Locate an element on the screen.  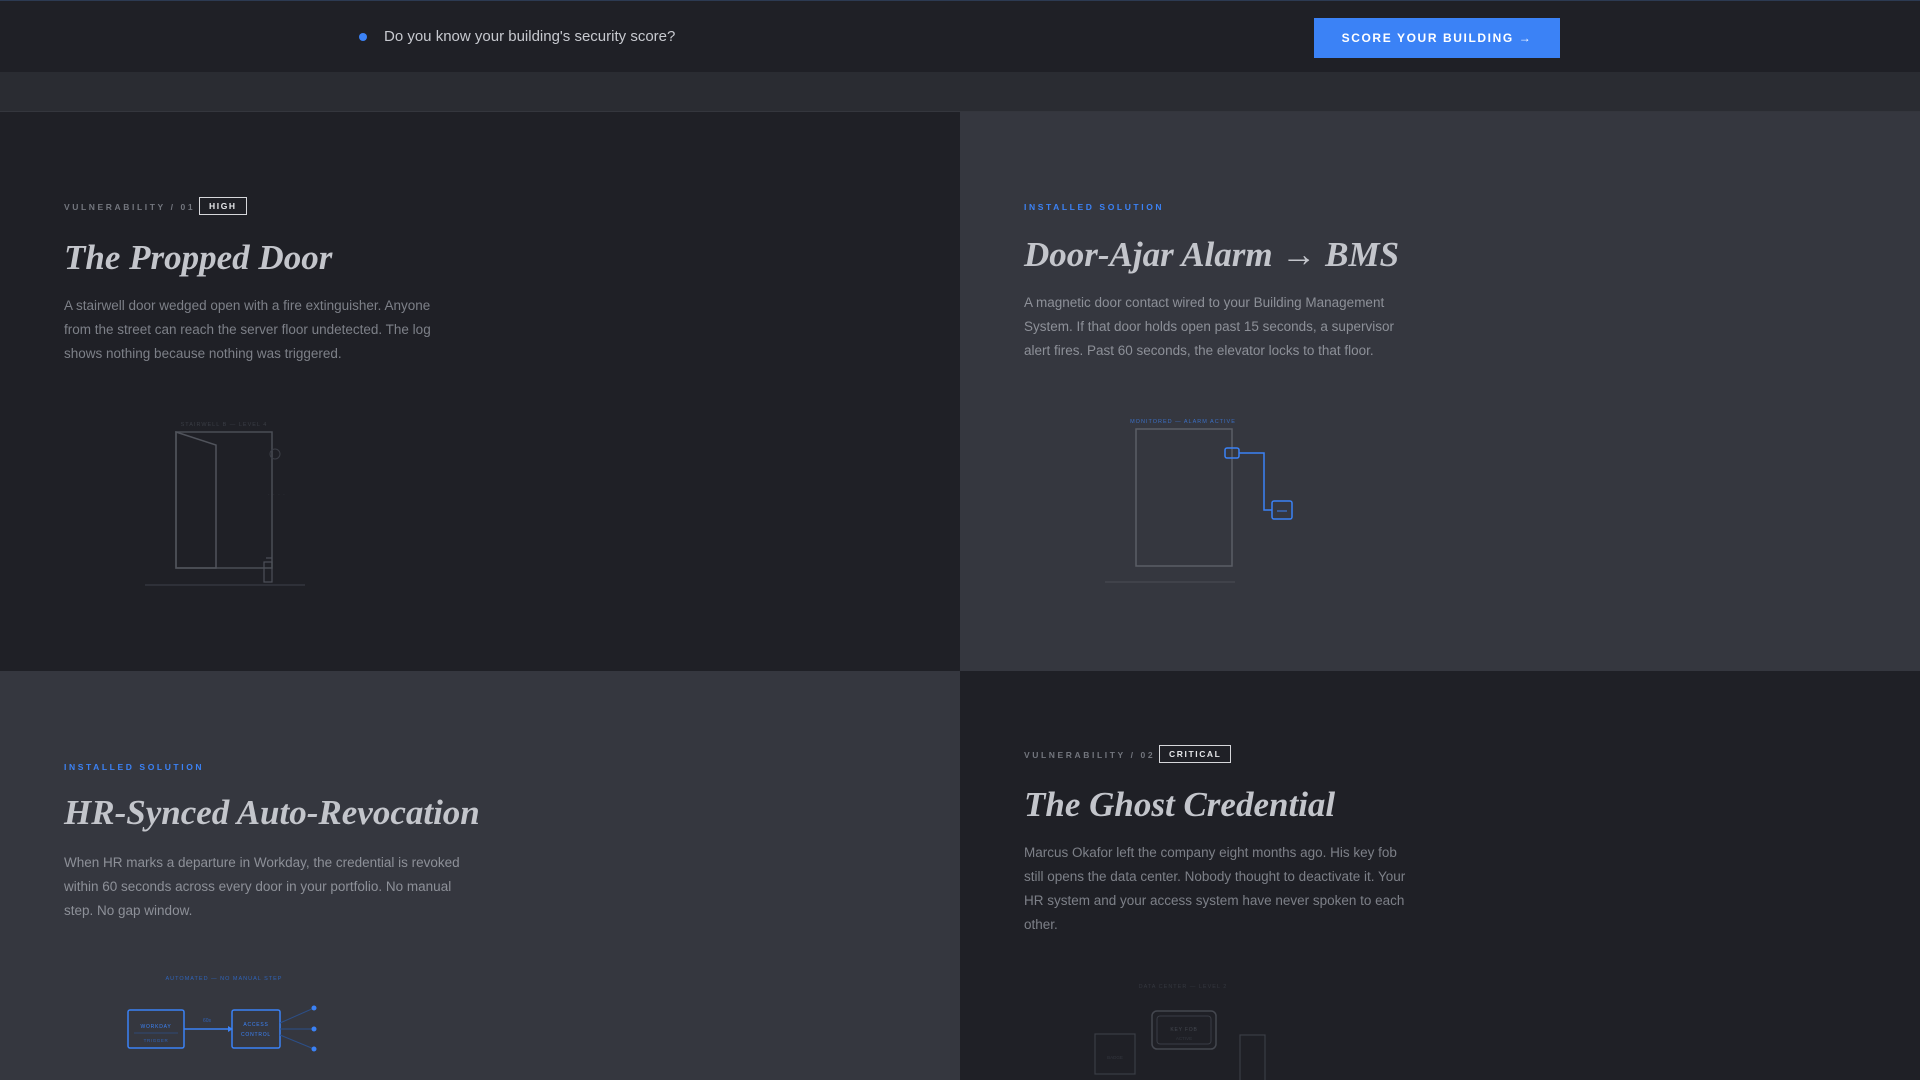
open-door-leaf is located at coordinates (196, 499).